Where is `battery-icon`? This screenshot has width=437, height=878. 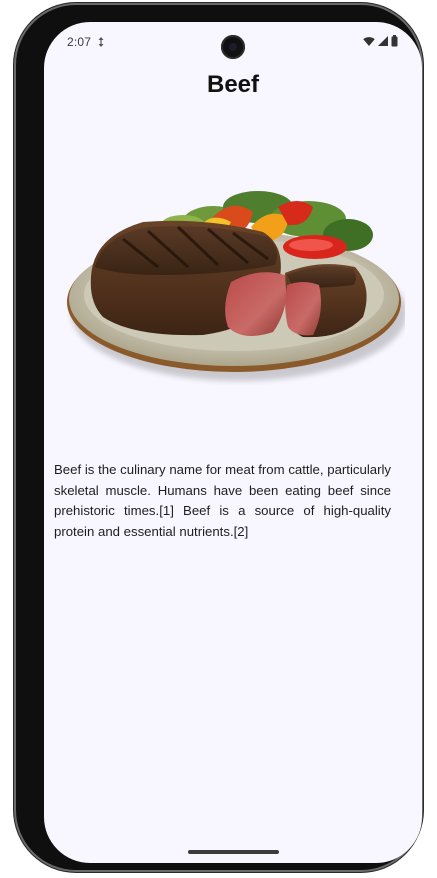 battery-icon is located at coordinates (394, 41).